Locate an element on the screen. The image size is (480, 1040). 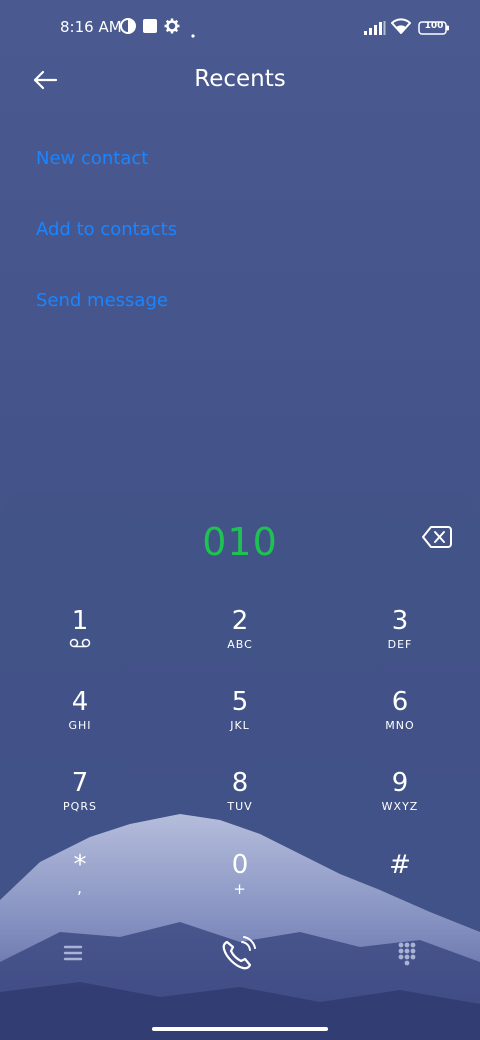
key-digit: 9 is located at coordinates (400, 783).